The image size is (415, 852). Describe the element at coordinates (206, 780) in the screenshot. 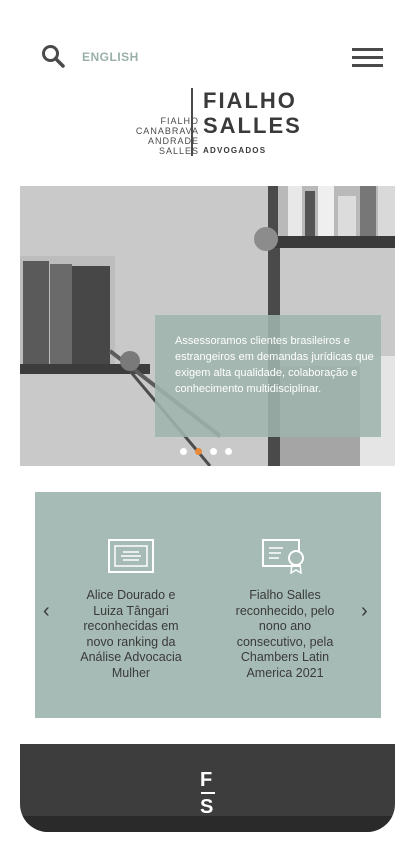

I see `footer-logo-mark-top: F` at that location.